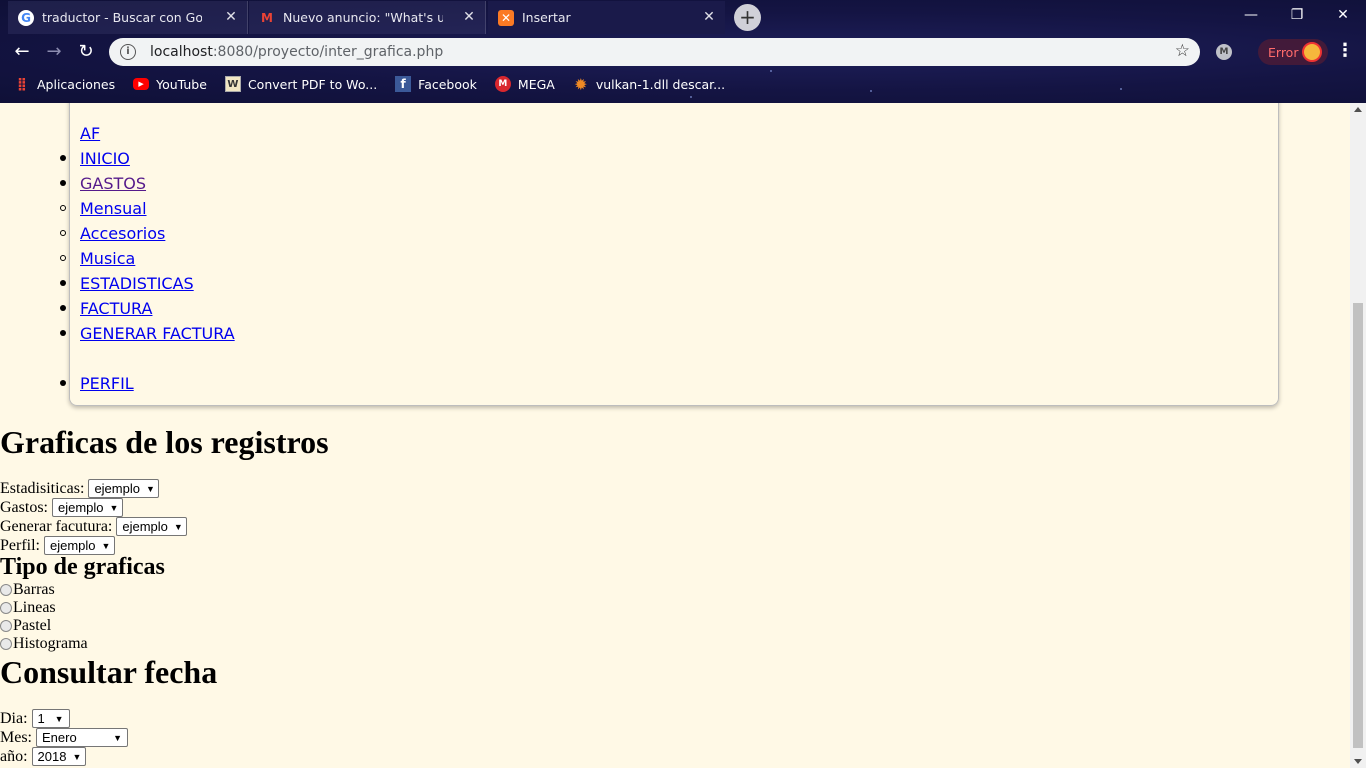 Image resolution: width=1366 pixels, height=768 pixels. Describe the element at coordinates (116, 308) in the screenshot. I see `nav-link-factura: FACTURA` at that location.